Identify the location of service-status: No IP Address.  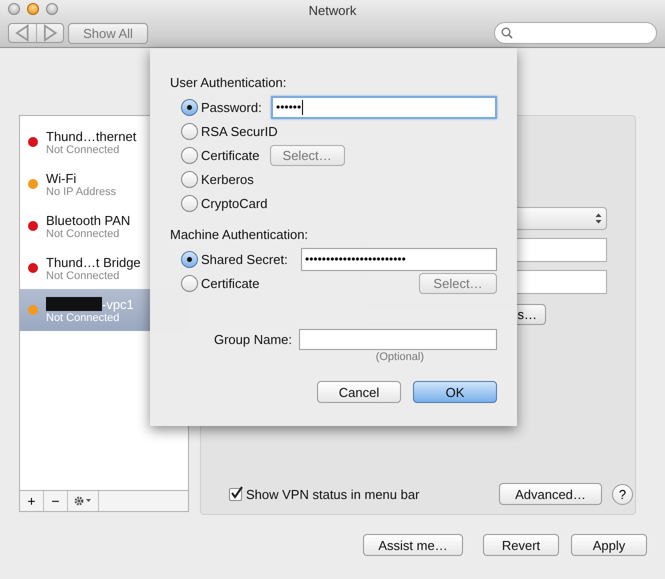
(81, 192).